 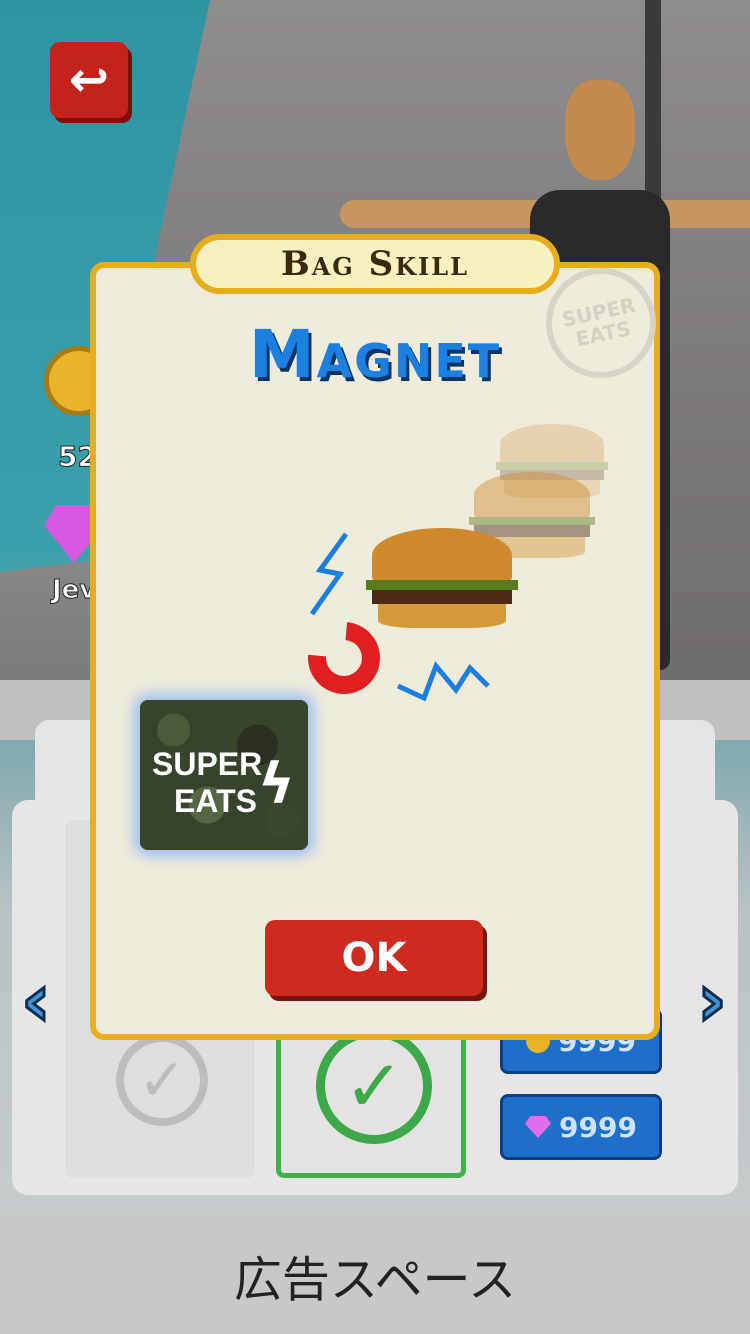 What do you see at coordinates (374, 958) in the screenshot?
I see `ok-button: OK` at bounding box center [374, 958].